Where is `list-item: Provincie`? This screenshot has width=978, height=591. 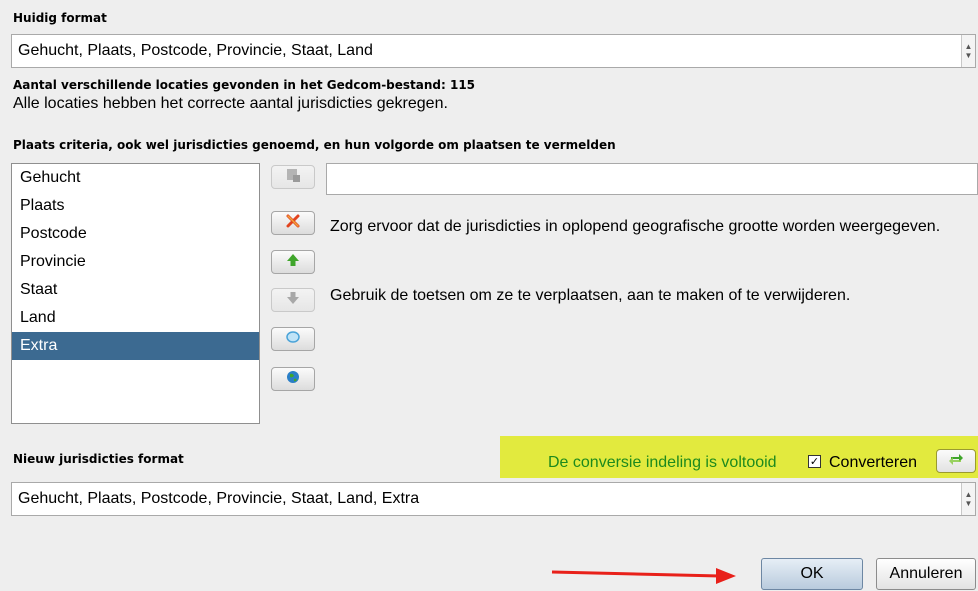
list-item: Provincie is located at coordinates (135, 262).